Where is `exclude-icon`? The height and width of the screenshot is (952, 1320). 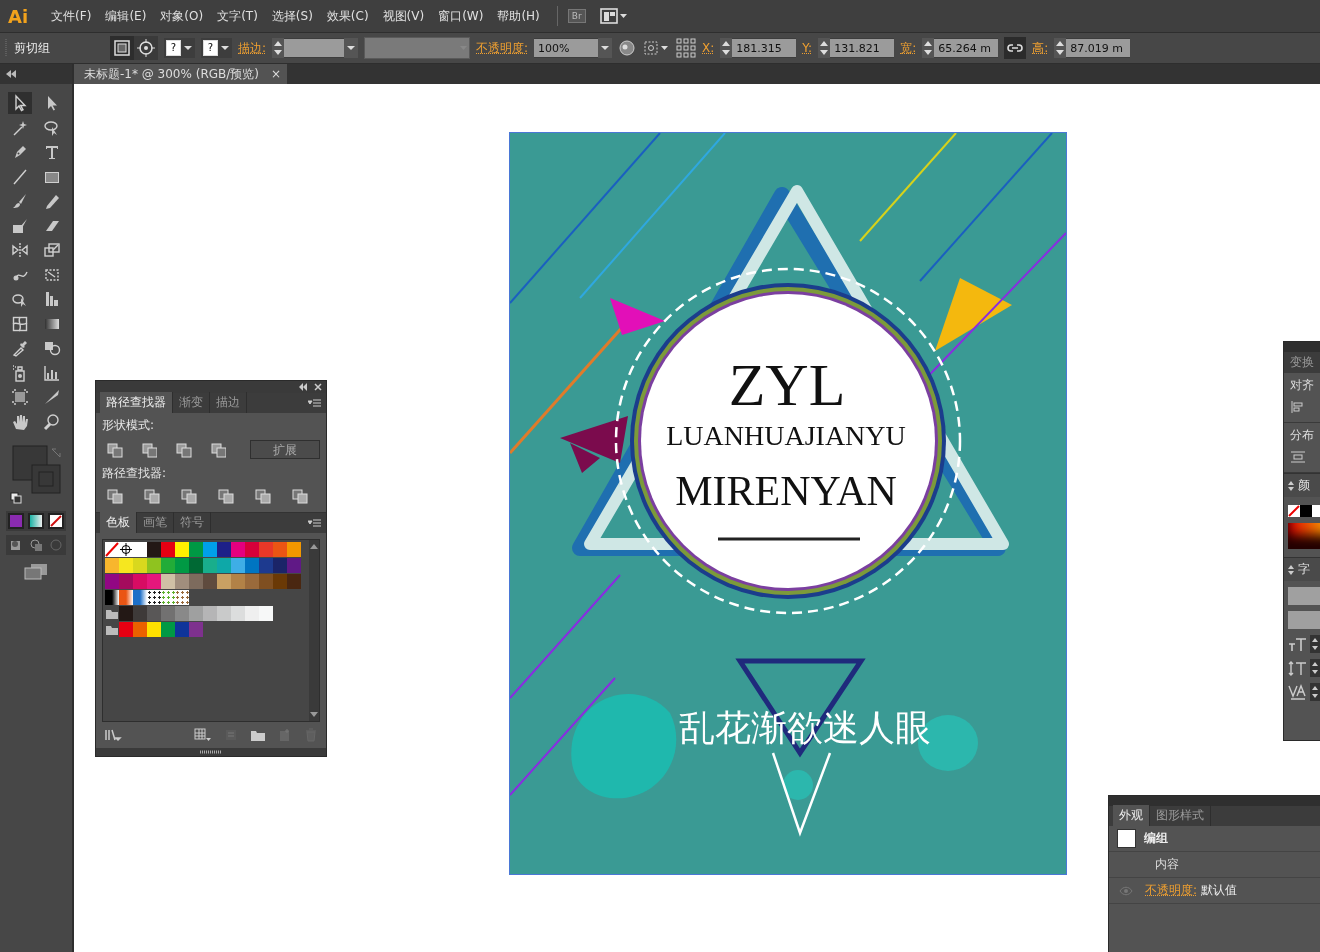 exclude-icon is located at coordinates (218, 449).